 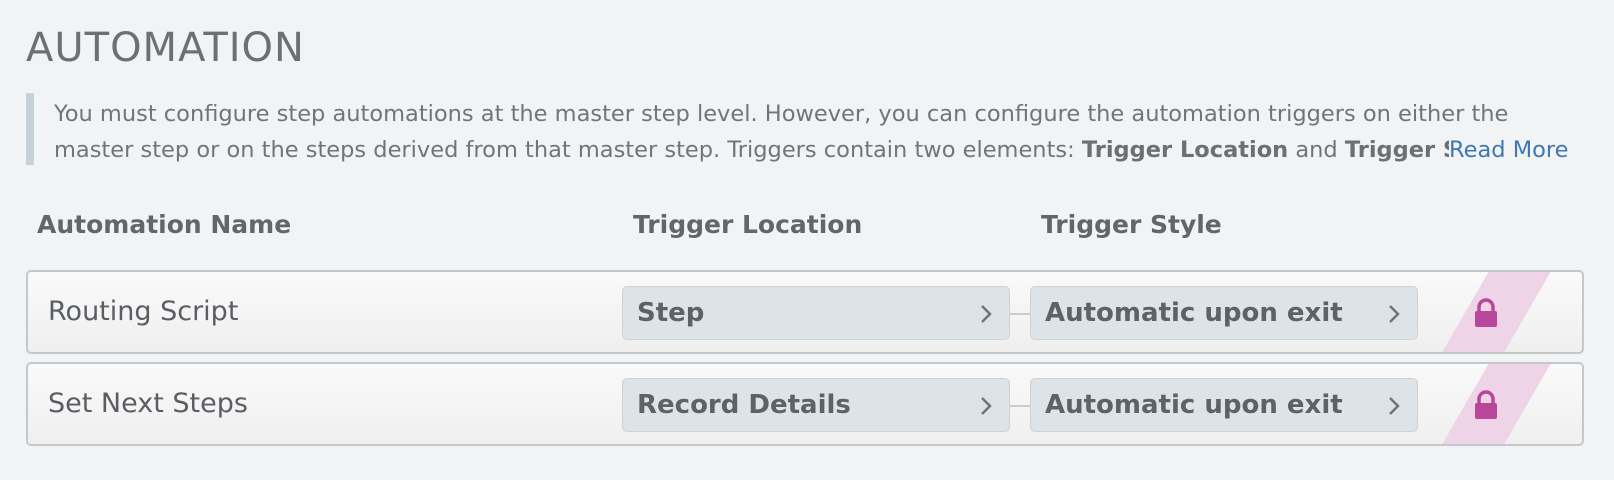 What do you see at coordinates (1131, 224) in the screenshot?
I see `column-header-trigger-style: Trigger Style` at bounding box center [1131, 224].